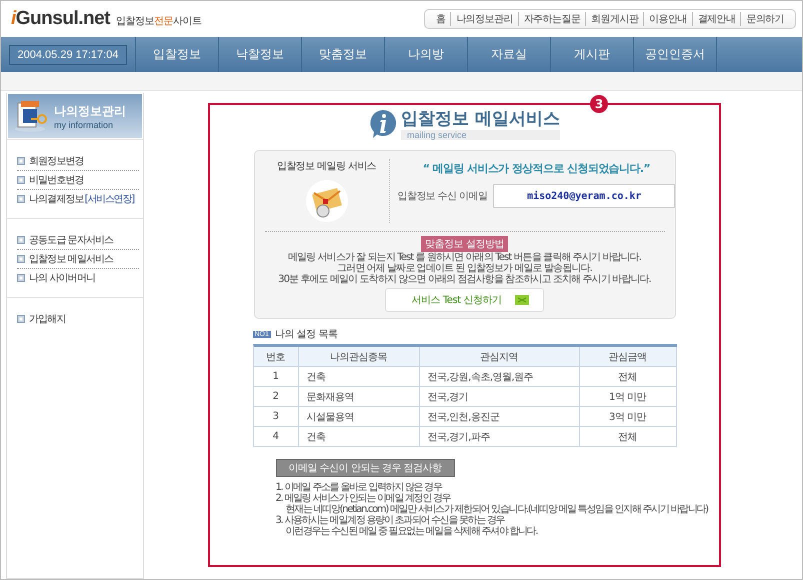 This screenshot has width=803, height=580. I want to click on sidebar-subtitle: my information, so click(84, 125).